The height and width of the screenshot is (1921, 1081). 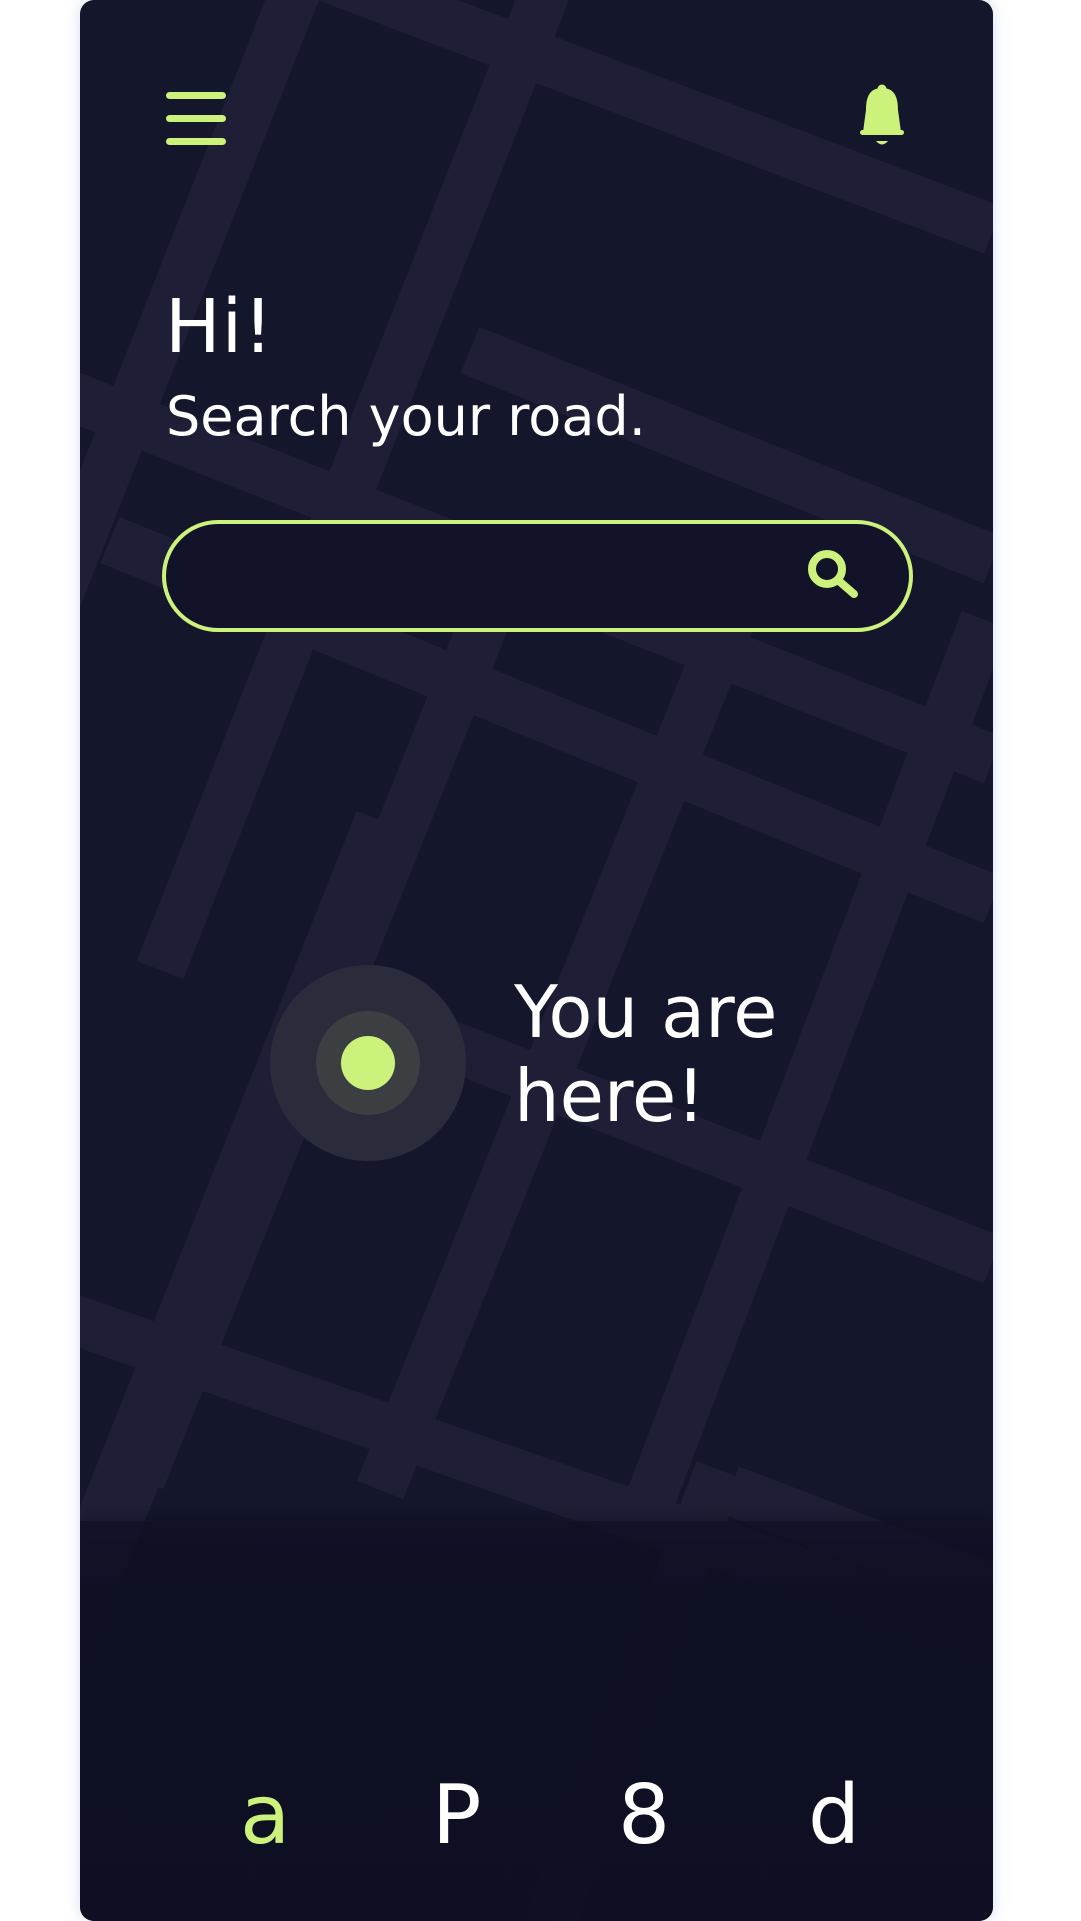 I want to click on nav-item-p: P, so click(x=456, y=1816).